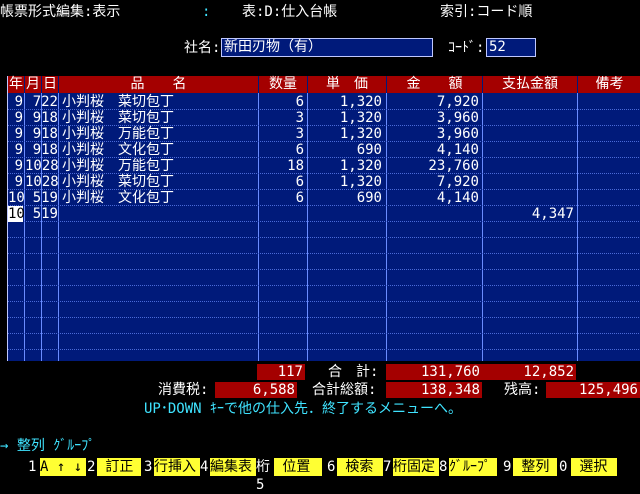  Describe the element at coordinates (594, 467) in the screenshot. I see `function-key-button: 選択` at that location.